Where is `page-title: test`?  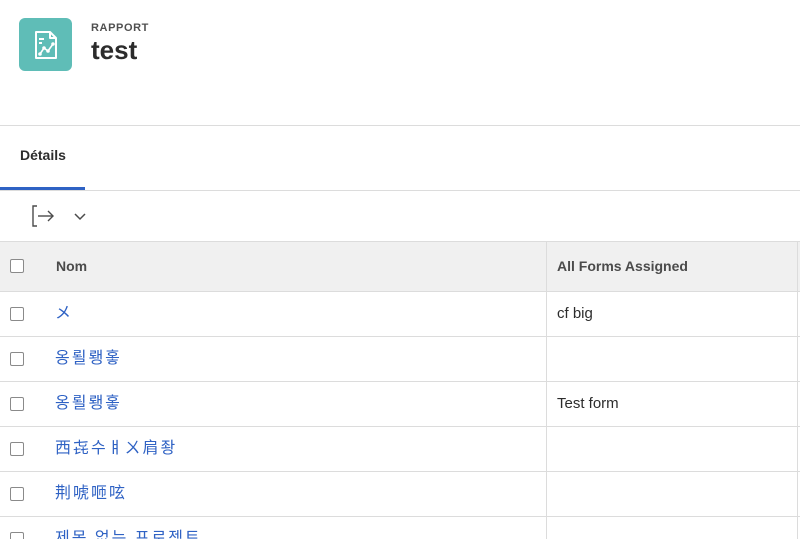
page-title: test is located at coordinates (114, 50).